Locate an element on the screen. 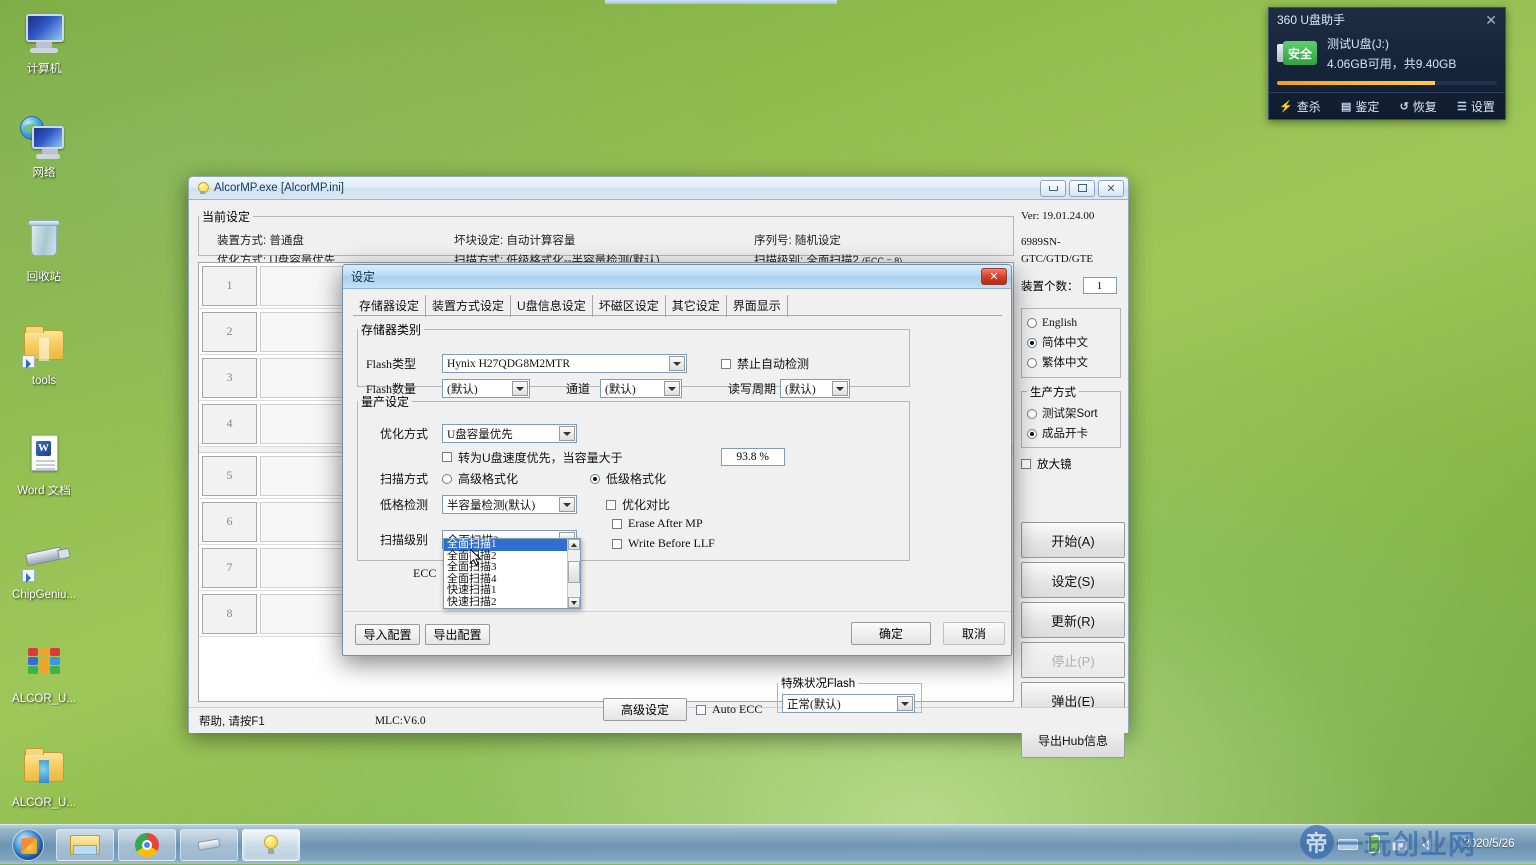 This screenshot has width=1536, height=865. scan-level-dropdown-list: 全面扫描1 全面扫描2 全面扫描3 全面扫描4 快速扫描1 快速扫描2 is located at coordinates (512, 573).